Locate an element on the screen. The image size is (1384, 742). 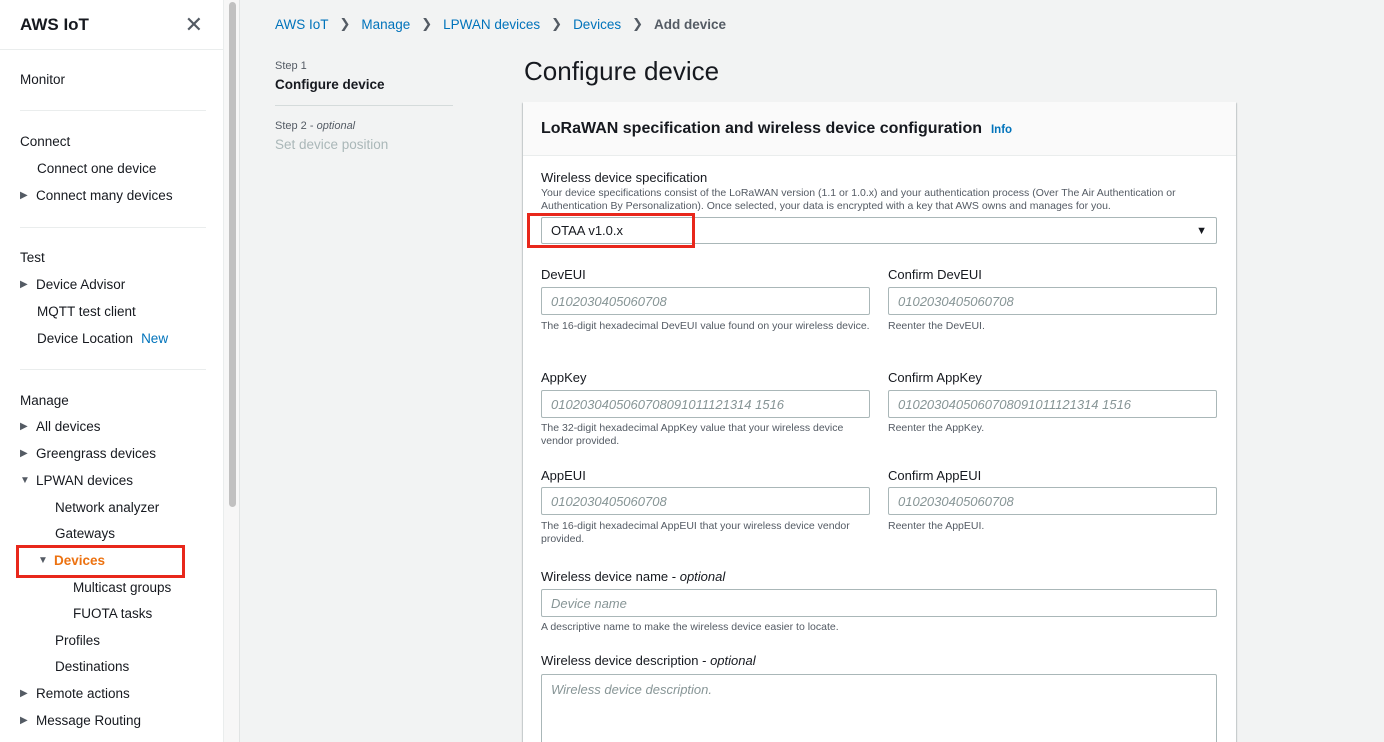
sidebar-item-label: Destinations is located at coordinates (92, 666).